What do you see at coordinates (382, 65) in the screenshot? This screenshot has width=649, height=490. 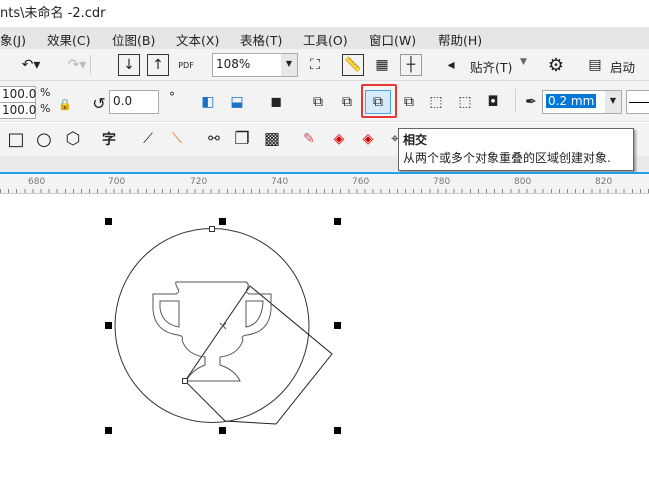 I see `grid-icon: ▦` at bounding box center [382, 65].